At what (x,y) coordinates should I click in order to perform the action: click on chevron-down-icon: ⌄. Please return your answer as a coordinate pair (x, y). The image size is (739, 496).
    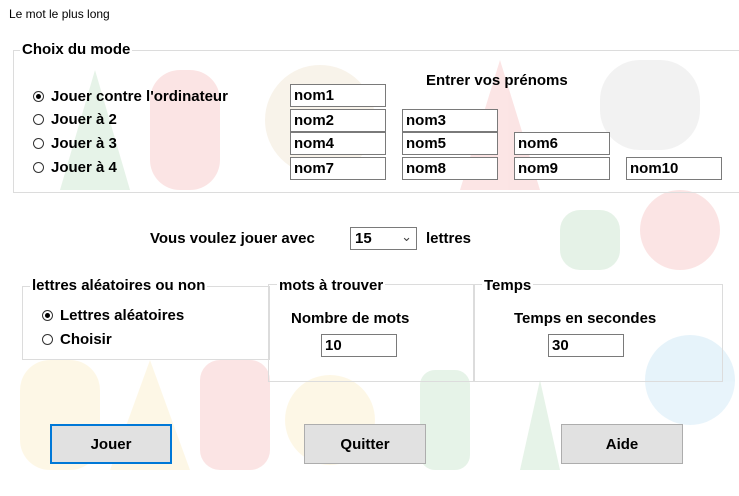
    Looking at the image, I should click on (406, 236).